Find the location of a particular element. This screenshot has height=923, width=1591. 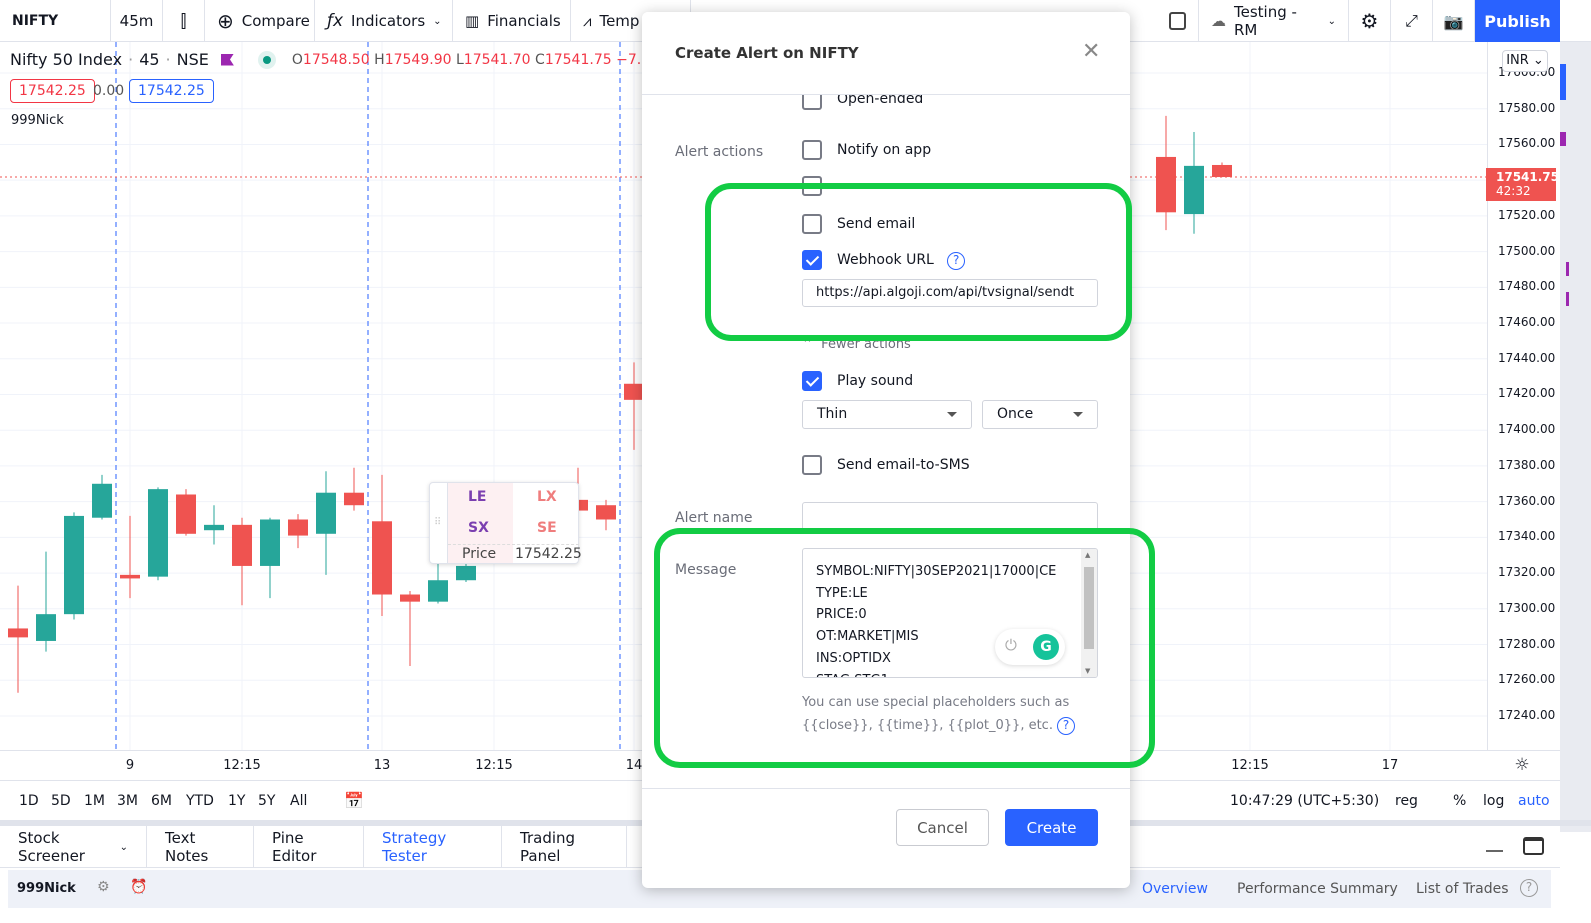

chevron-up-icon: ⌃ is located at coordinates (807, 344).